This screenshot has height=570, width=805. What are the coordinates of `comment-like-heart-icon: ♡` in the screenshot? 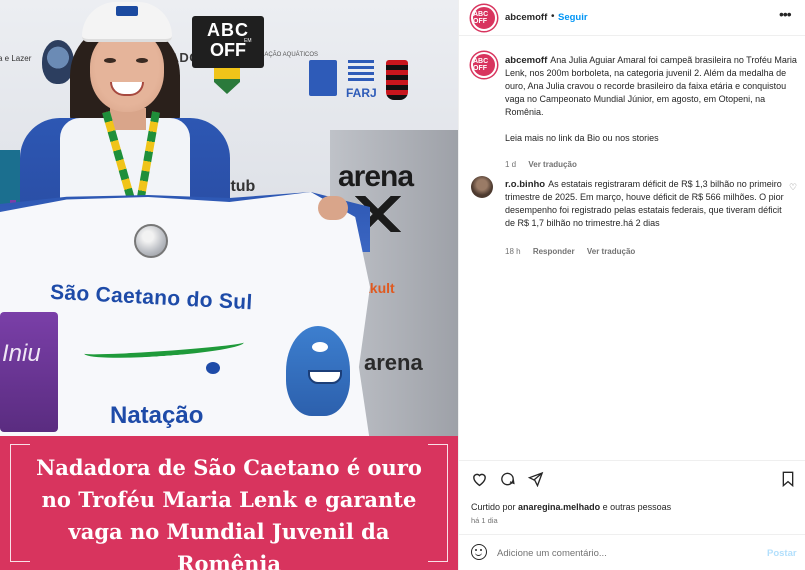 It's located at (793, 187).